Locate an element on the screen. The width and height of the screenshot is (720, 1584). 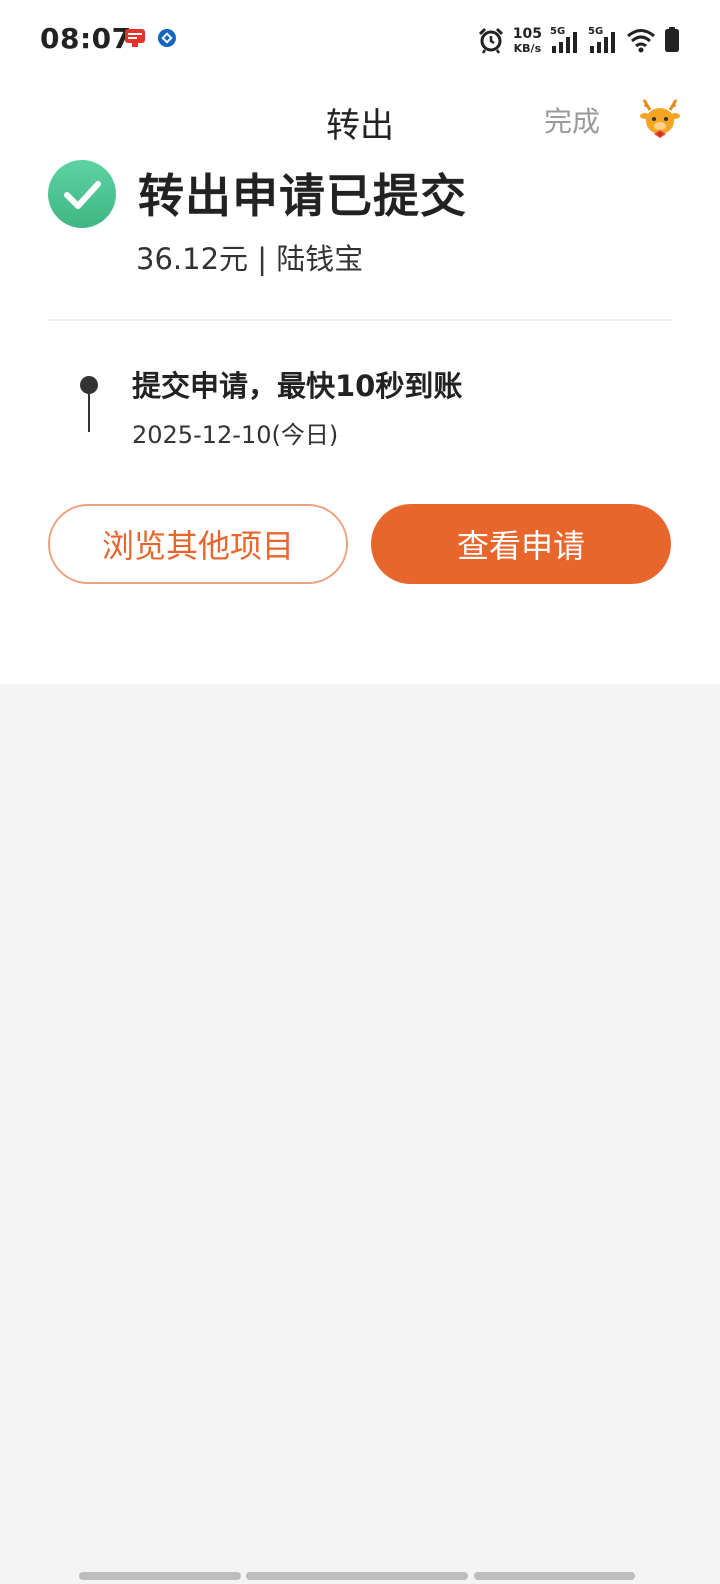
signal-2-label: 5G is located at coordinates (596, 31).